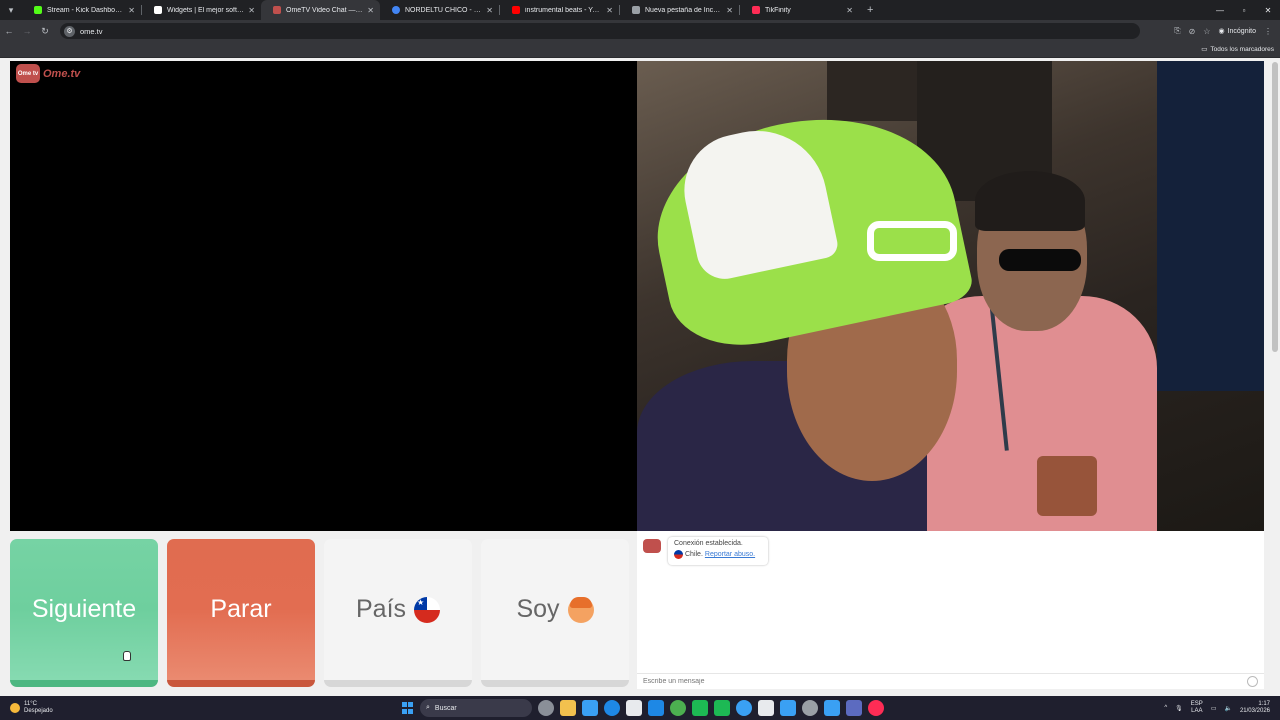 Image resolution: width=1280 pixels, height=720 pixels. Describe the element at coordinates (11, 10) in the screenshot. I see `tab-search-icon: ▾` at that location.